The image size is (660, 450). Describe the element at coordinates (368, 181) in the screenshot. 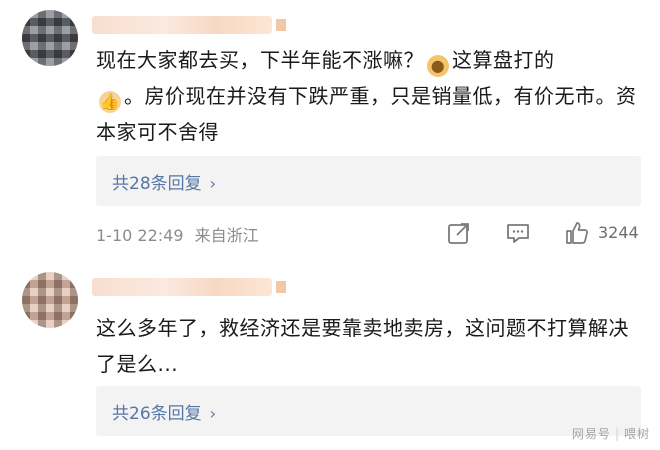

I see `replies-box: 共28条回复 ›` at that location.